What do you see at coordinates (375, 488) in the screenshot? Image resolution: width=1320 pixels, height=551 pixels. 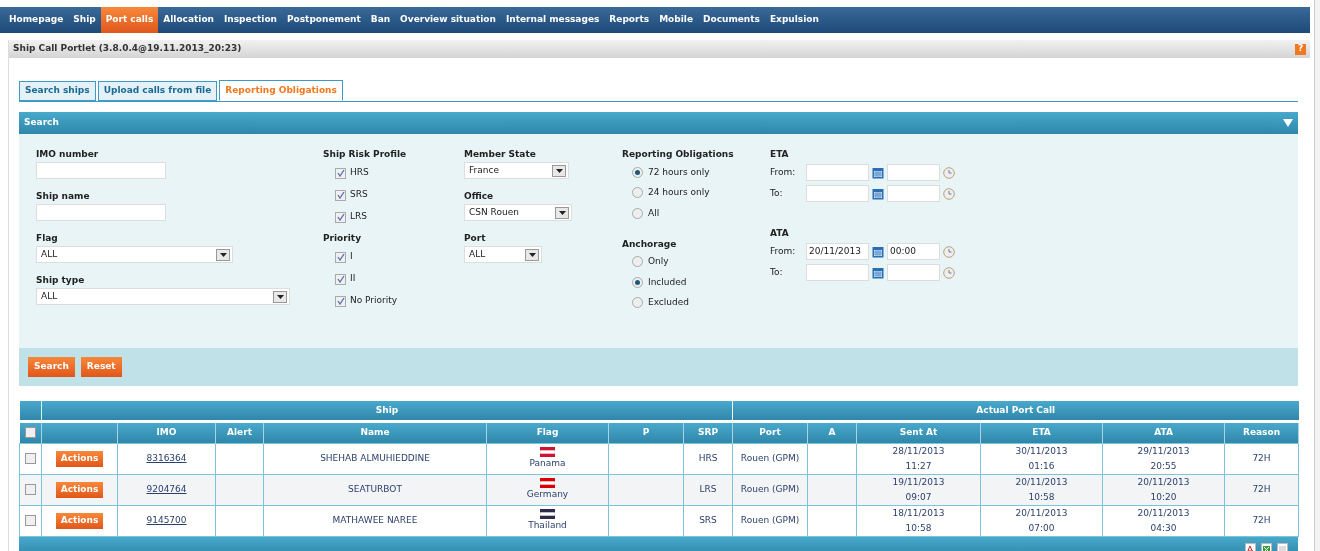 I see `table-cell: SEATURBOT` at bounding box center [375, 488].